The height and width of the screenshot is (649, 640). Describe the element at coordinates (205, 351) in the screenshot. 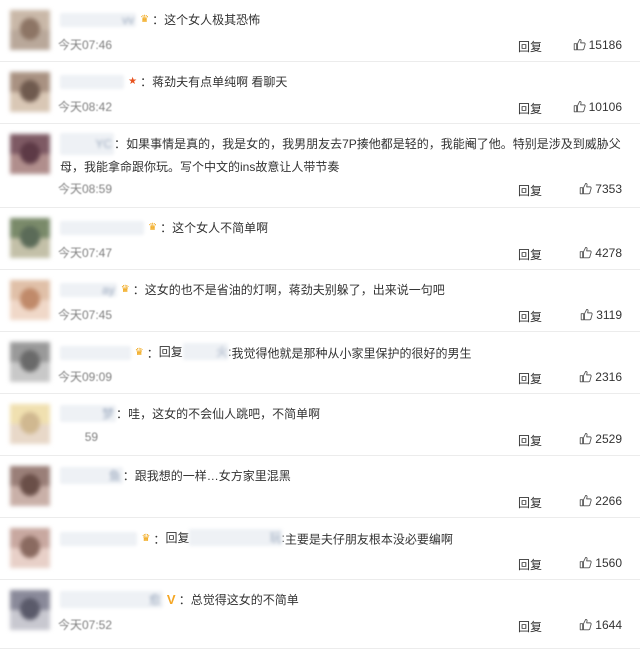

I see `reply-username-link: 火` at that location.